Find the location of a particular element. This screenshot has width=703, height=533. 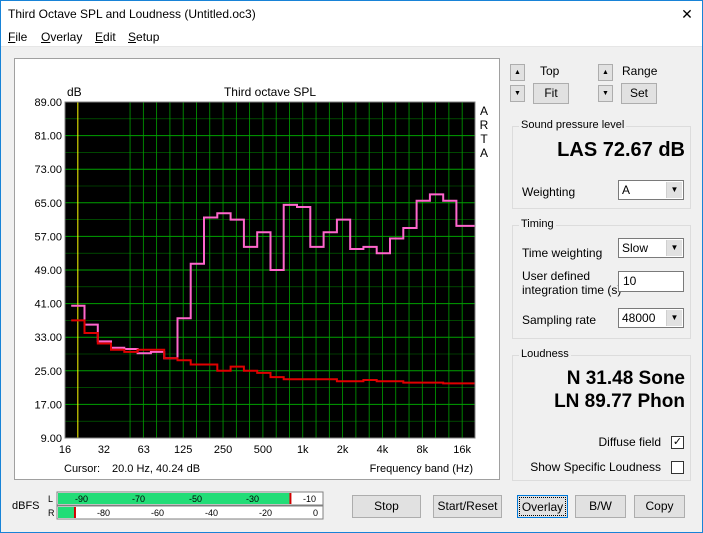

loudness-sone-value: N 31.48 Sone is located at coordinates (625, 378).